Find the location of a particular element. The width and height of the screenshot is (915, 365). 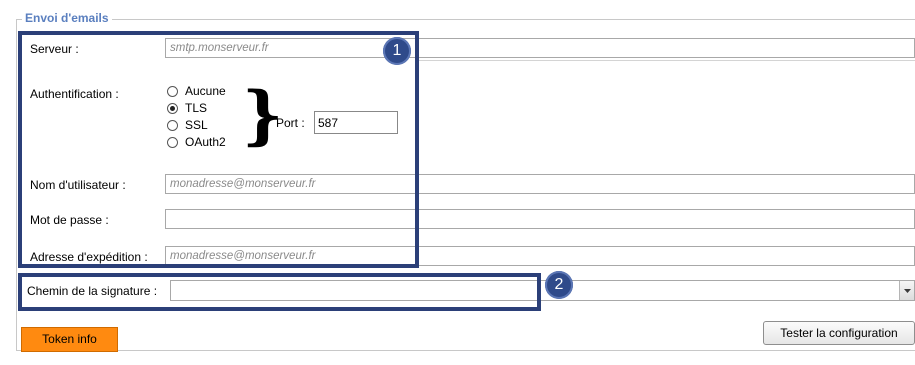

badge-2: 2 is located at coordinates (559, 285).